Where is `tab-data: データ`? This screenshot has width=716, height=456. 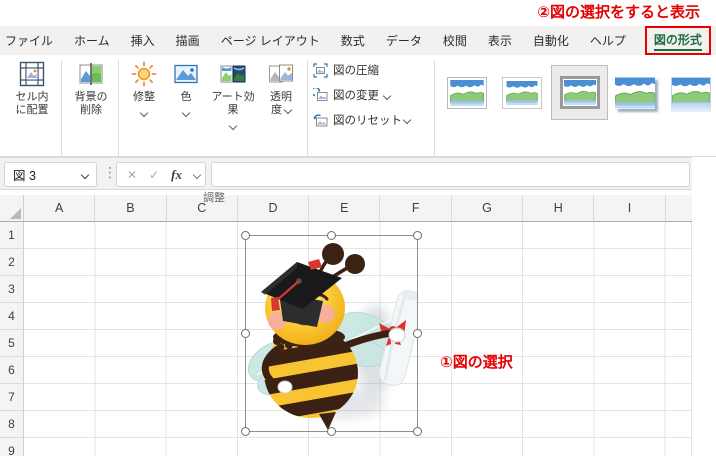
tab-data: データ is located at coordinates (404, 40).